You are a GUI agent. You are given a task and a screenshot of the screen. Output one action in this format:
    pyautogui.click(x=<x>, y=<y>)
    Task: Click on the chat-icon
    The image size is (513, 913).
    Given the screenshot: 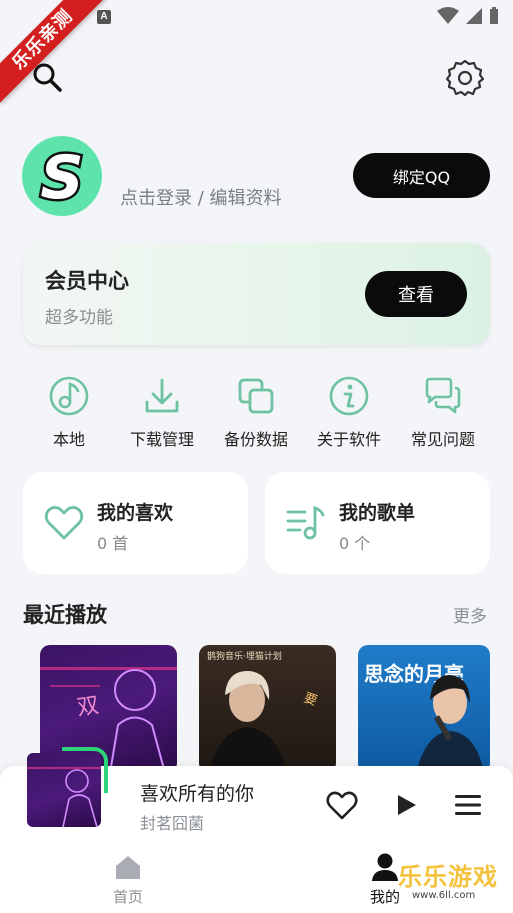 What is the action you would take?
    pyautogui.click(x=443, y=395)
    